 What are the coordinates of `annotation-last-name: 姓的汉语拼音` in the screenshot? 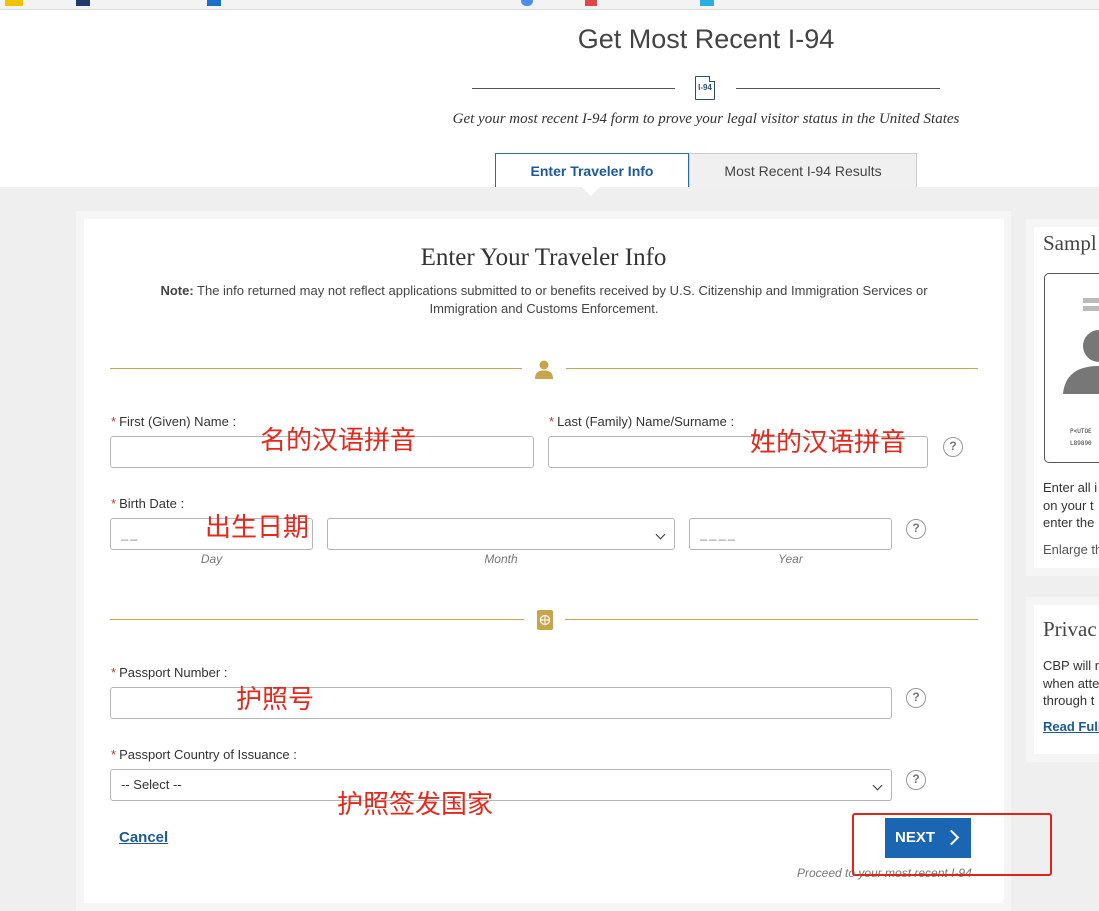 It's located at (828, 443).